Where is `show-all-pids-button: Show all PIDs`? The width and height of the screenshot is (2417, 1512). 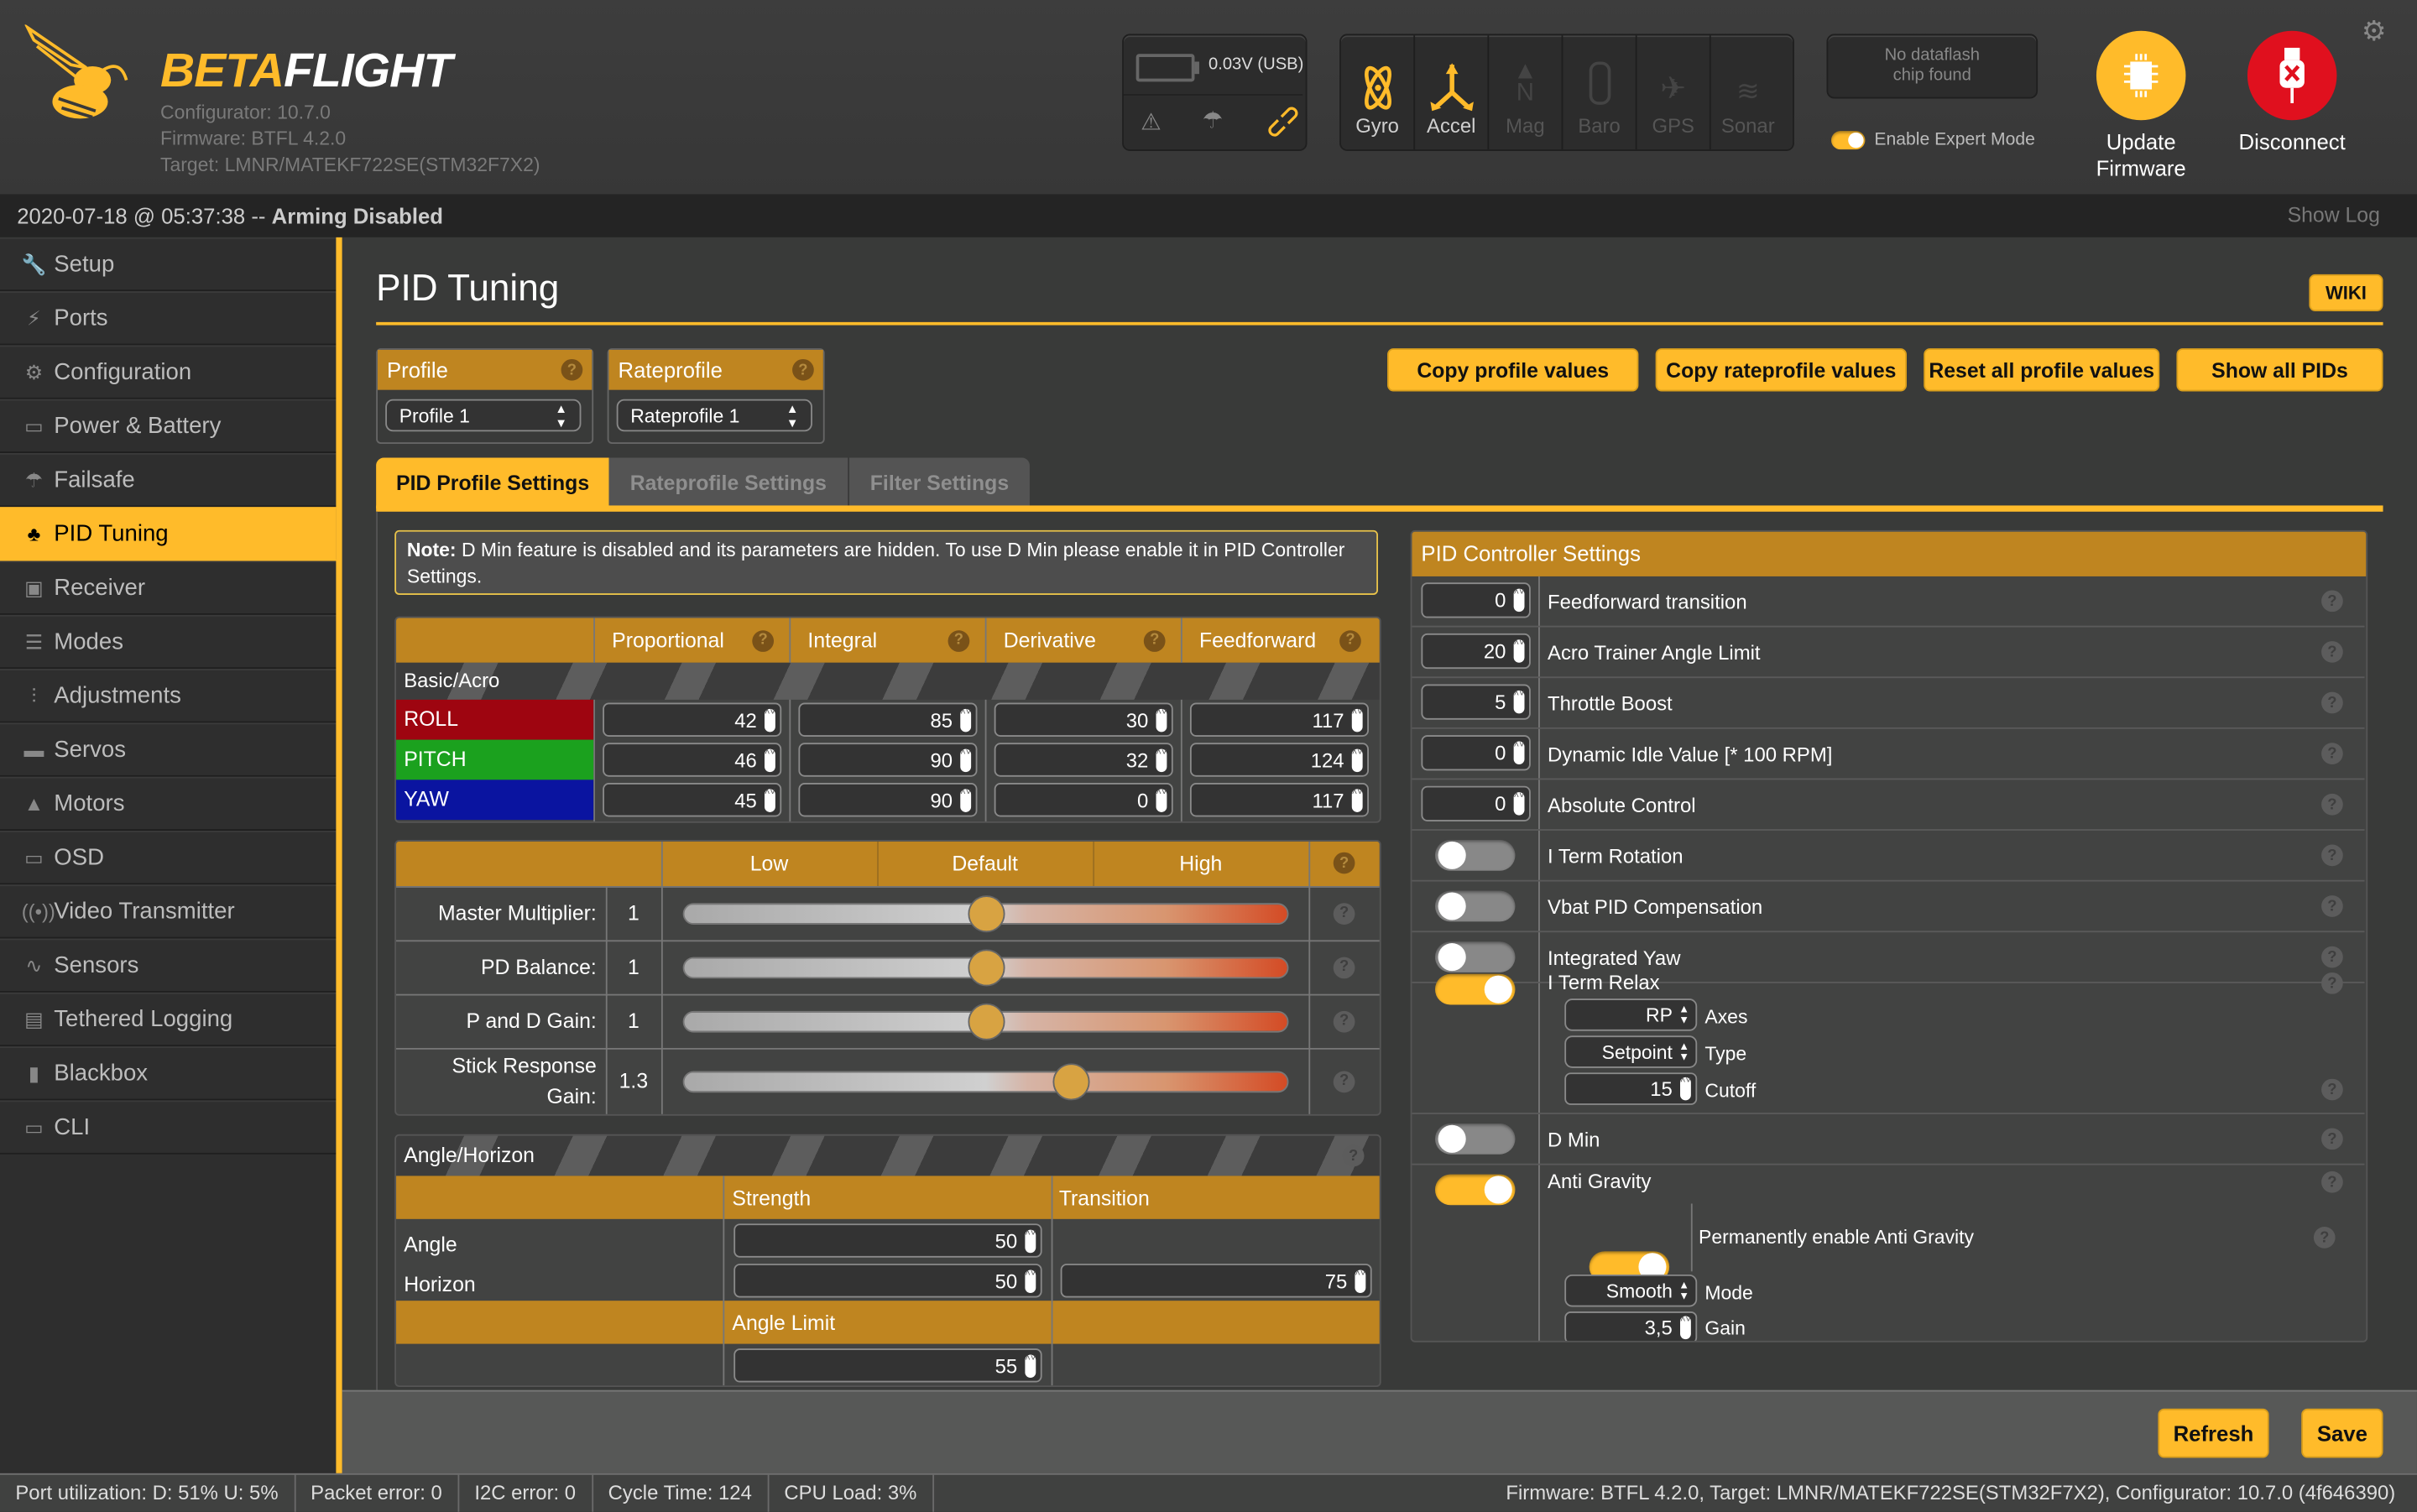
show-all-pids-button: Show all PIDs is located at coordinates (2279, 370).